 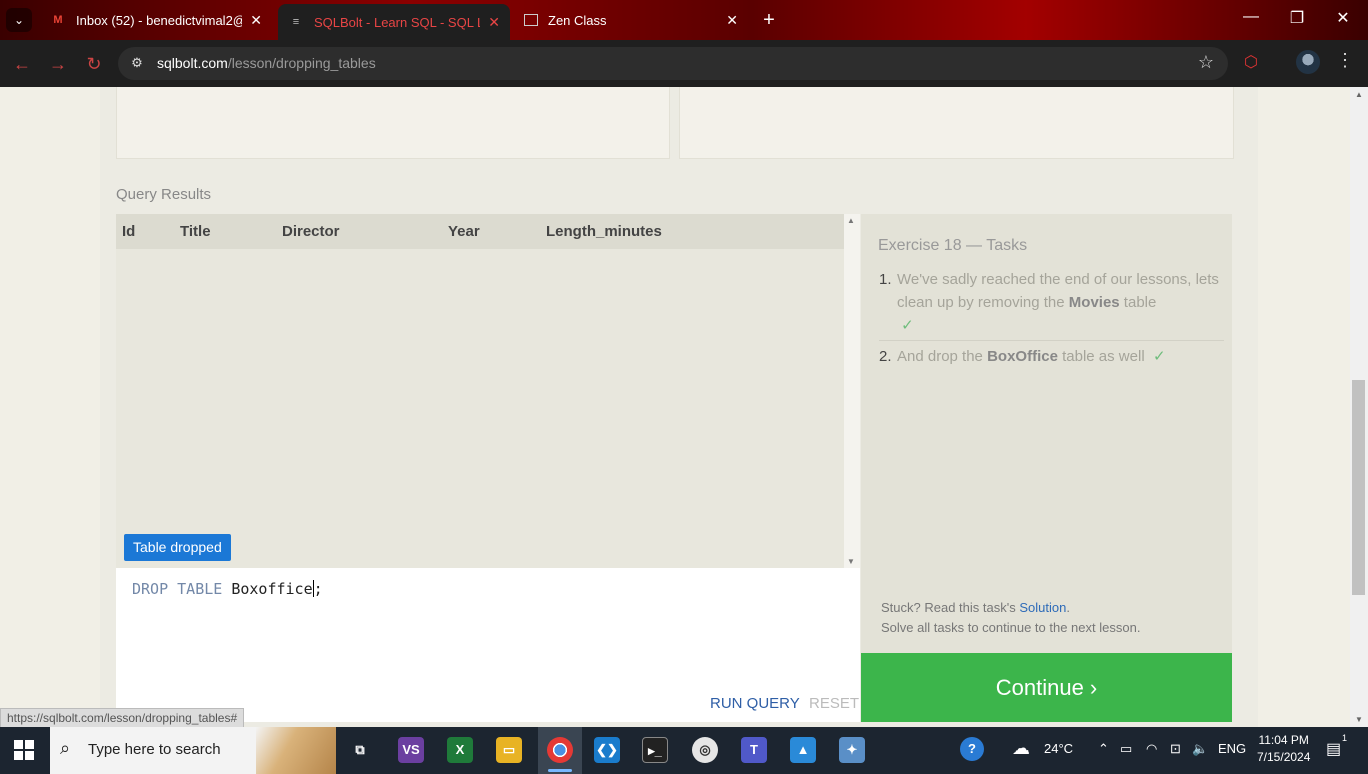 What do you see at coordinates (397, 22) in the screenshot?
I see `tab-label: SQLBolt - Learn SQL - SQL Less` at bounding box center [397, 22].